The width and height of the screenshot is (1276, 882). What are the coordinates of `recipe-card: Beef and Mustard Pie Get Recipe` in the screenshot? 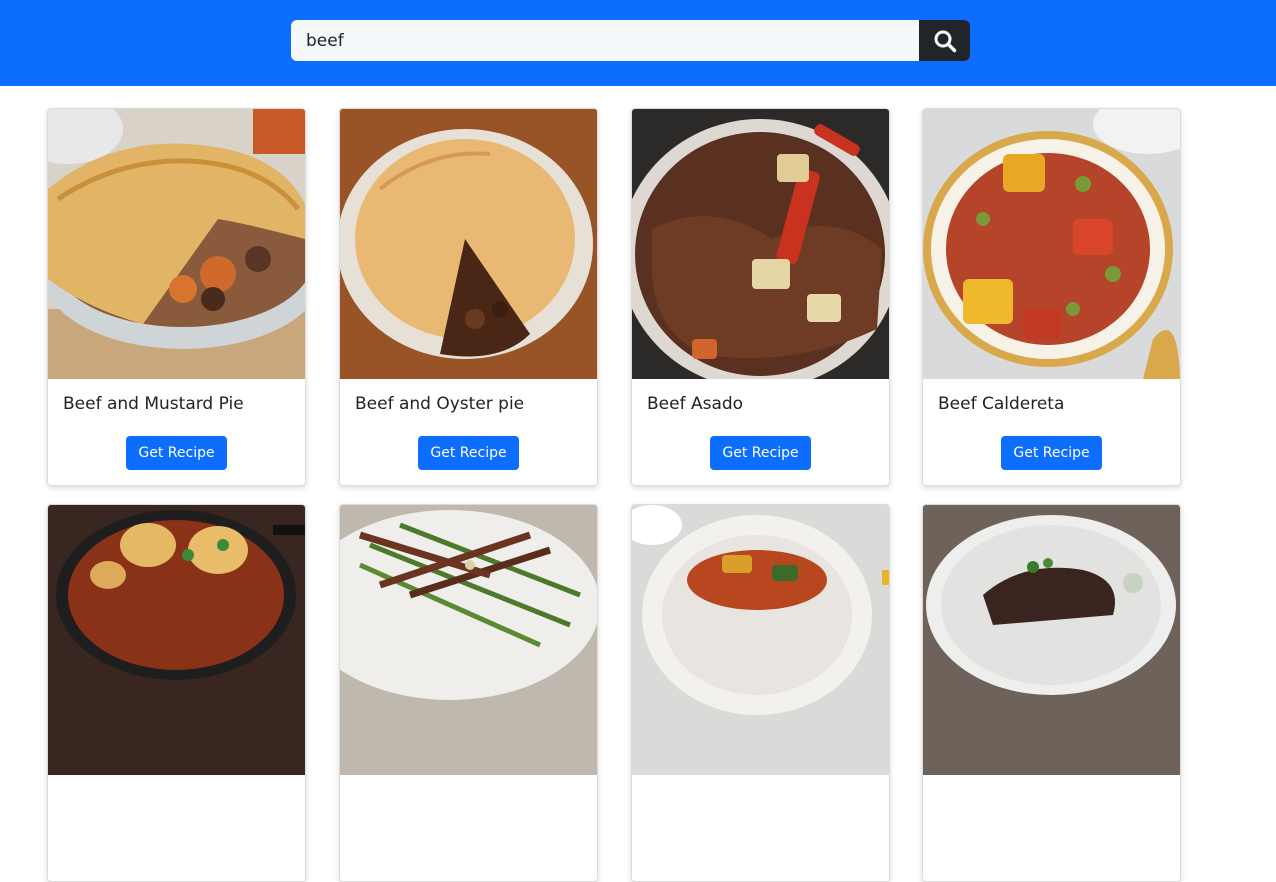 It's located at (176, 297).